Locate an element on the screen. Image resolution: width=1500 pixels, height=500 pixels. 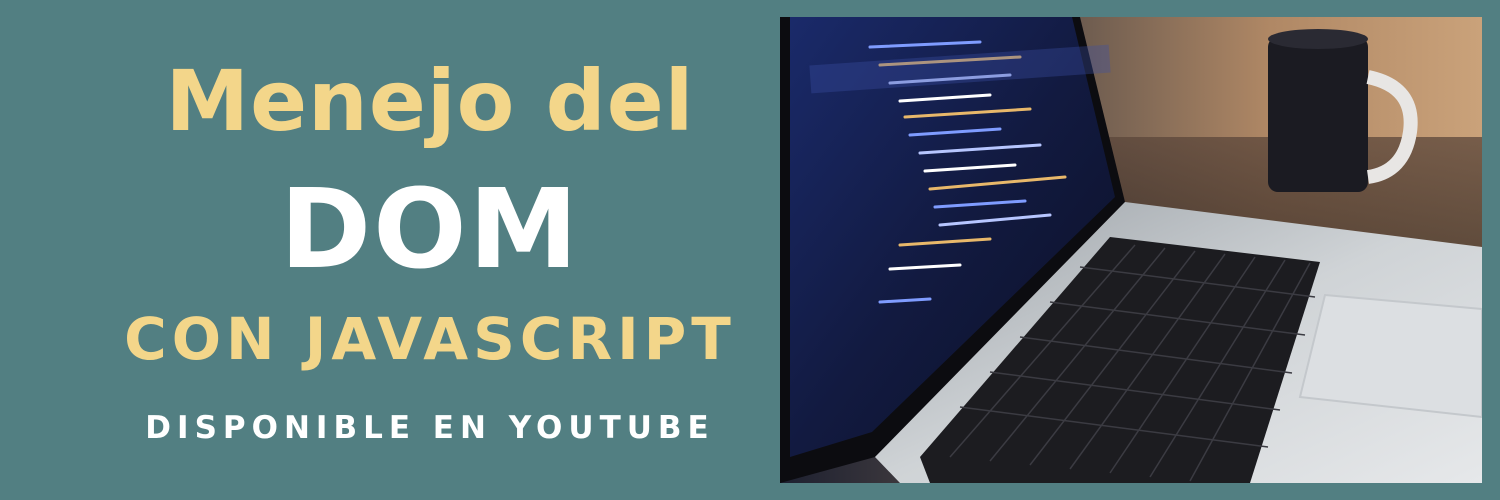
title-line-dom: DOM is located at coordinates (430, 229).